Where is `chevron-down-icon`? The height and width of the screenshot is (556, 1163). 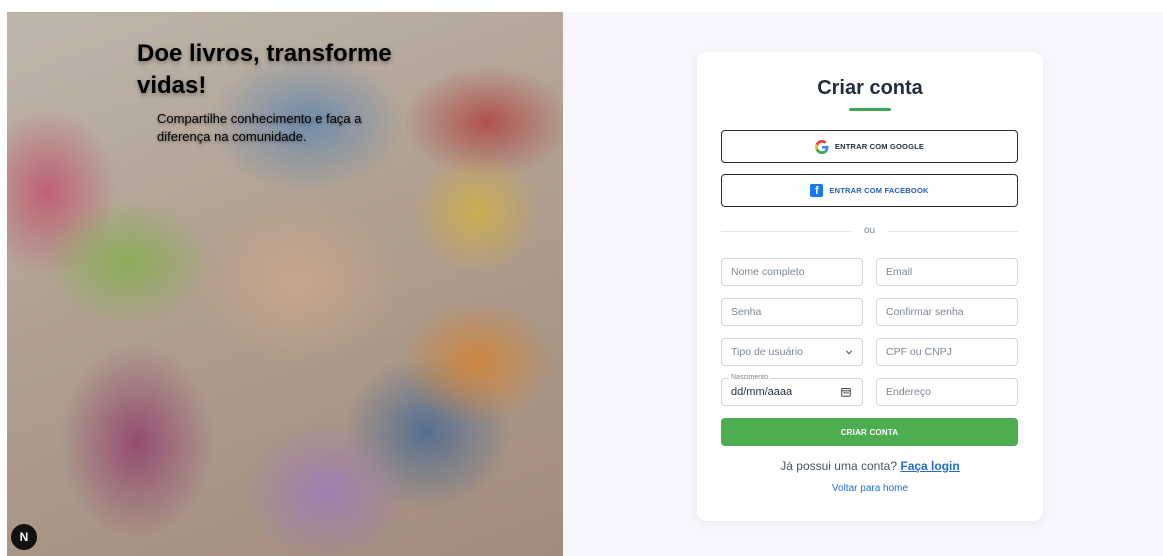
chevron-down-icon is located at coordinates (849, 352).